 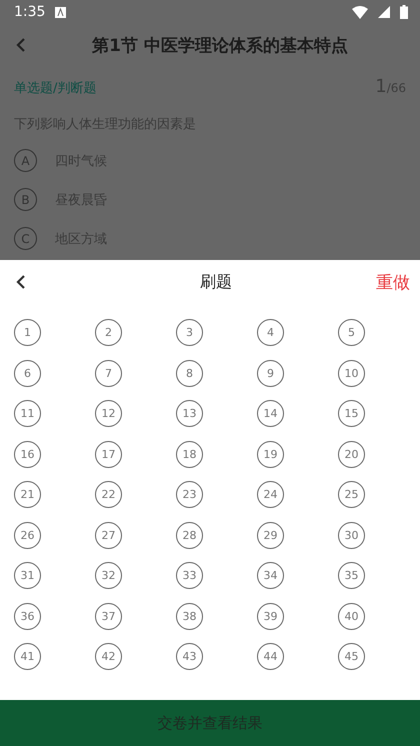 I want to click on question-number: 19, so click(x=270, y=454).